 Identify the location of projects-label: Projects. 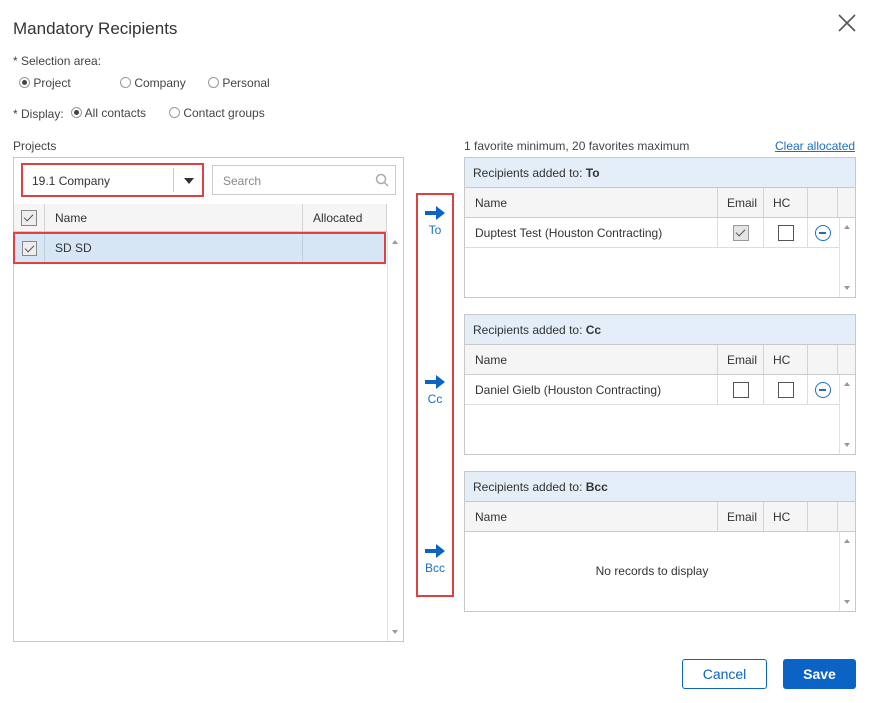
(35, 146).